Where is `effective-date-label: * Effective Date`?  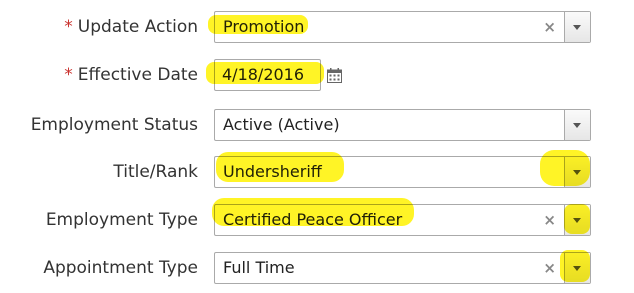 effective-date-label: * Effective Date is located at coordinates (131, 75).